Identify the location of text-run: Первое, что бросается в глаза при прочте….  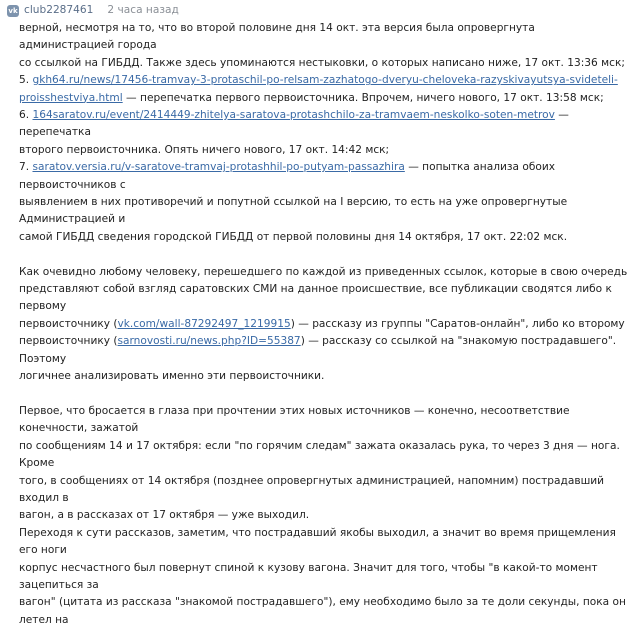
(294, 419).